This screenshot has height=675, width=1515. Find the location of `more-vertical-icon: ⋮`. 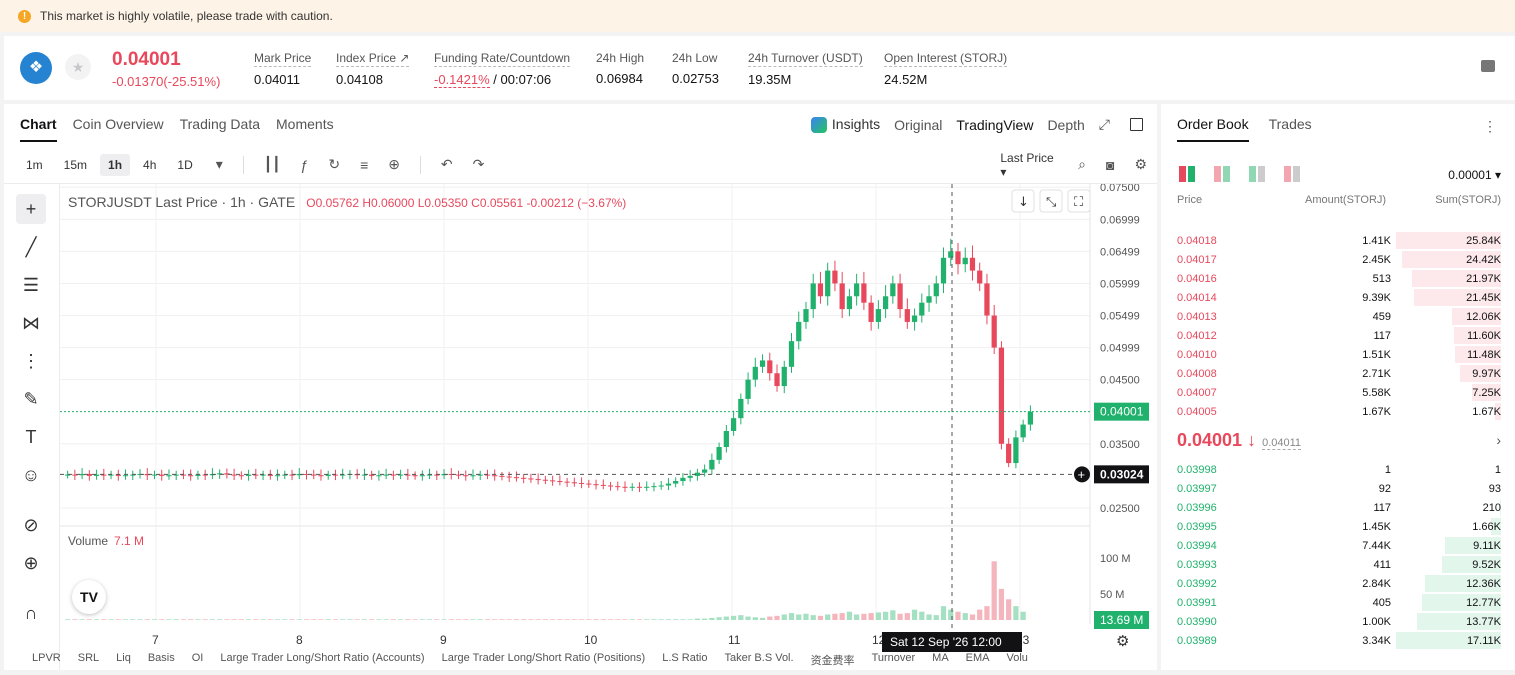

more-vertical-icon: ⋮ is located at coordinates (1490, 126).